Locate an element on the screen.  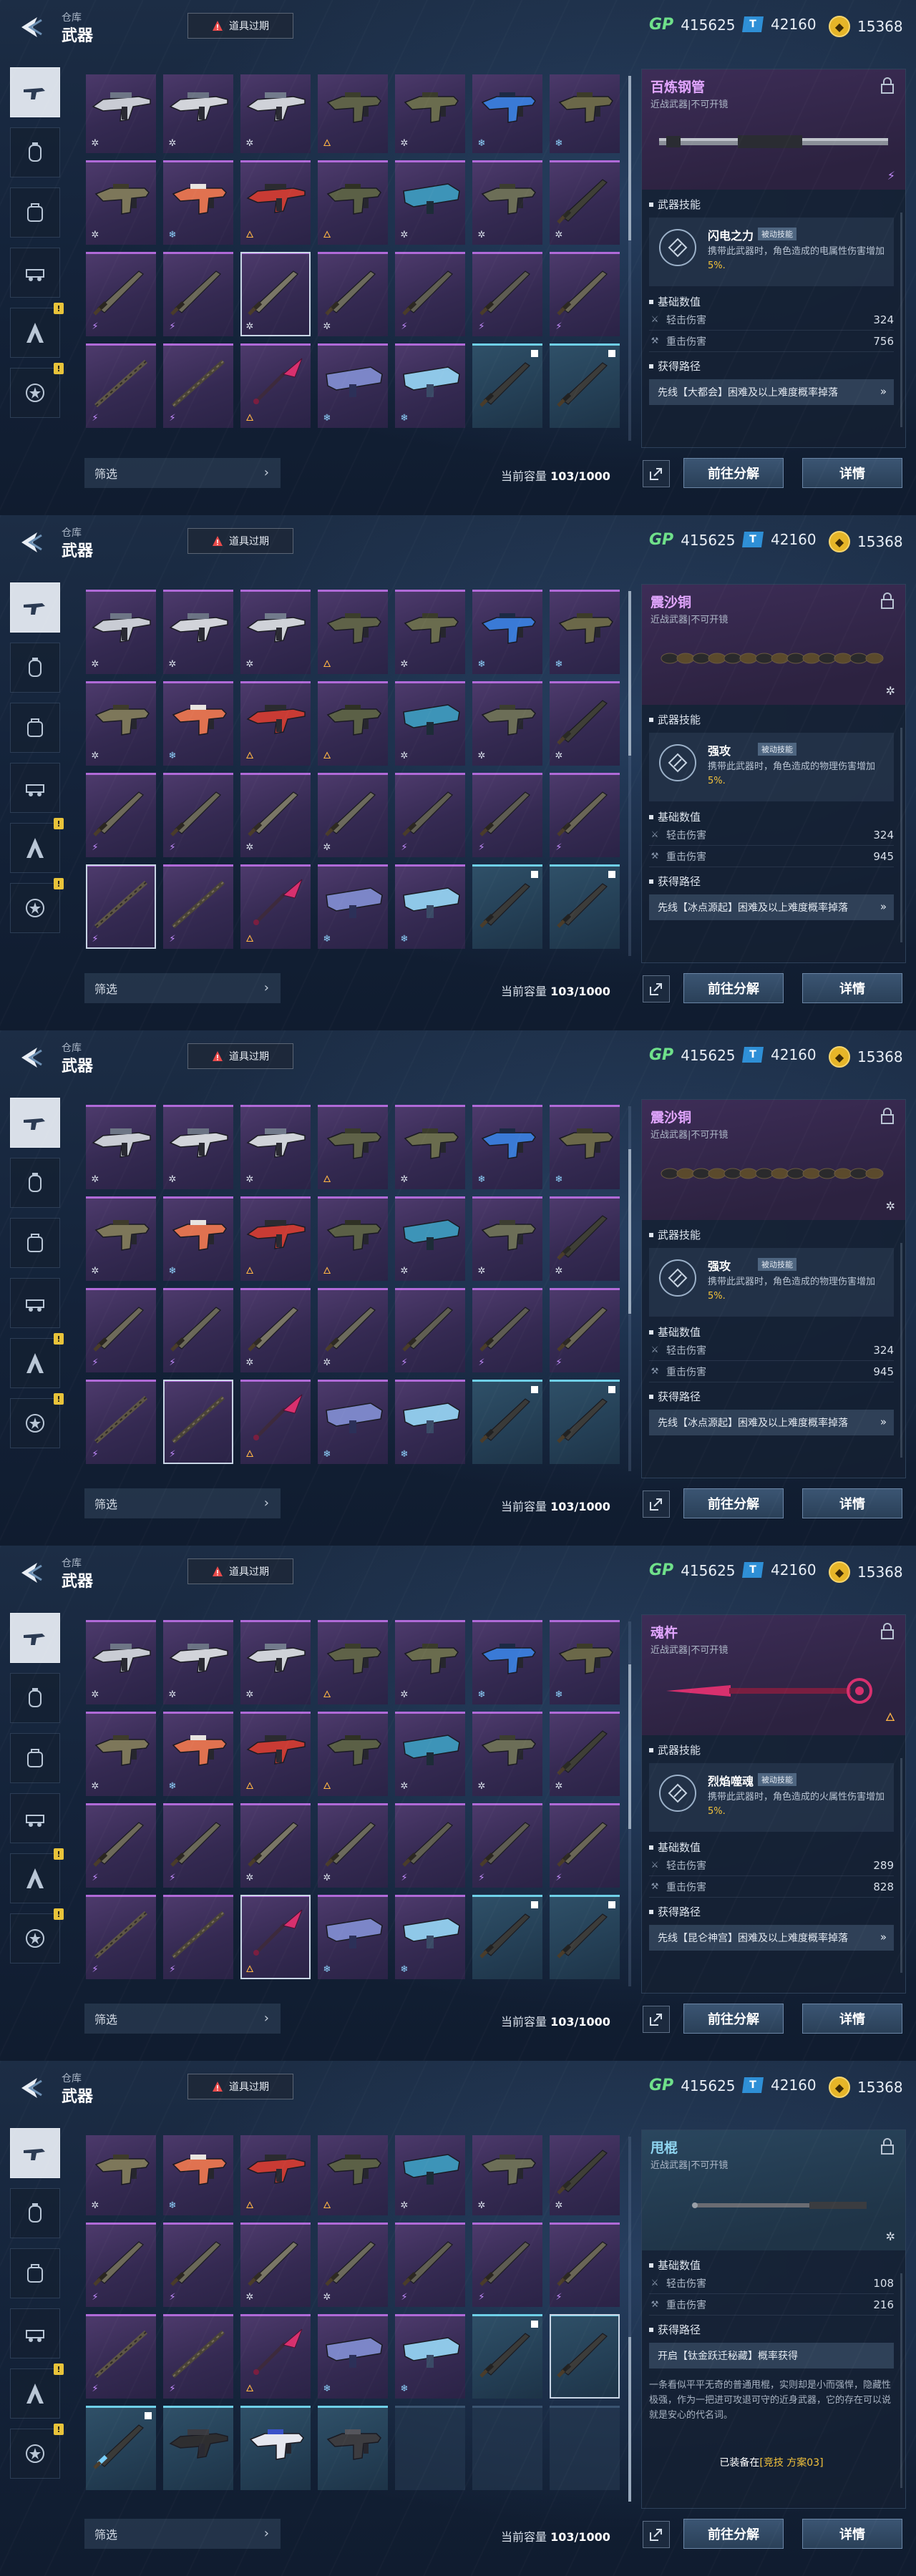
acquire-route-button: 先线【昆仑神宫】困难及以上难度概率掉落 » is located at coordinates (771, 1938).